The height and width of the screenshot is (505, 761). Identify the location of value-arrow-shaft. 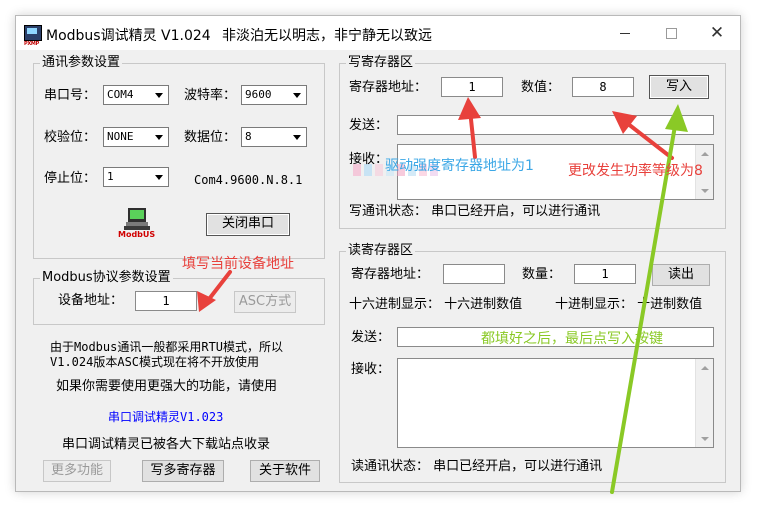
(647, 139).